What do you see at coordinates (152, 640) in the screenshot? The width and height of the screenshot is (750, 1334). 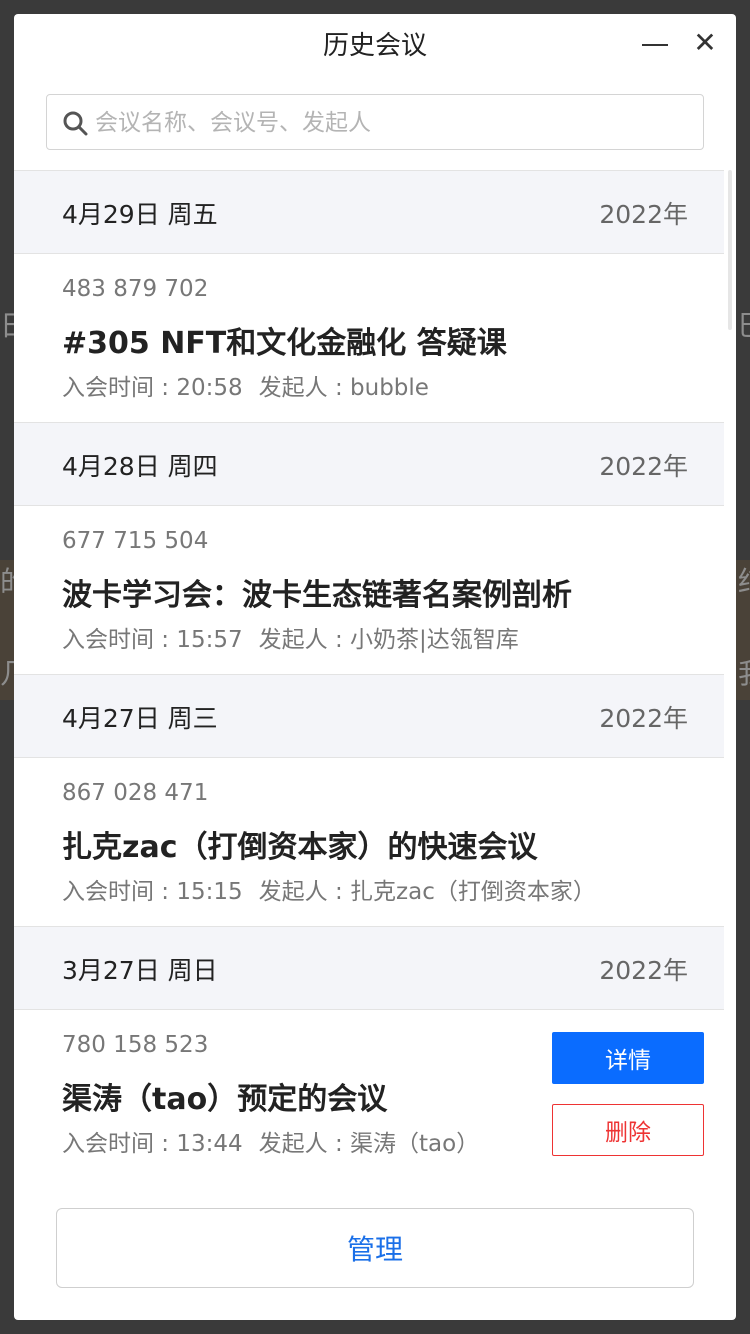 I see `join-time: 入会时间 : 15:57` at bounding box center [152, 640].